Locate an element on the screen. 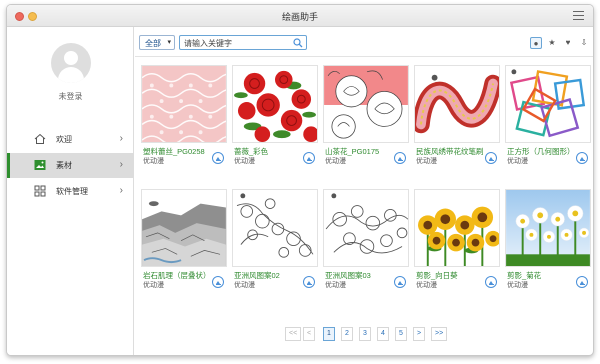 The image size is (600, 364). sidebar-item-label: 欢迎 is located at coordinates (64, 139).